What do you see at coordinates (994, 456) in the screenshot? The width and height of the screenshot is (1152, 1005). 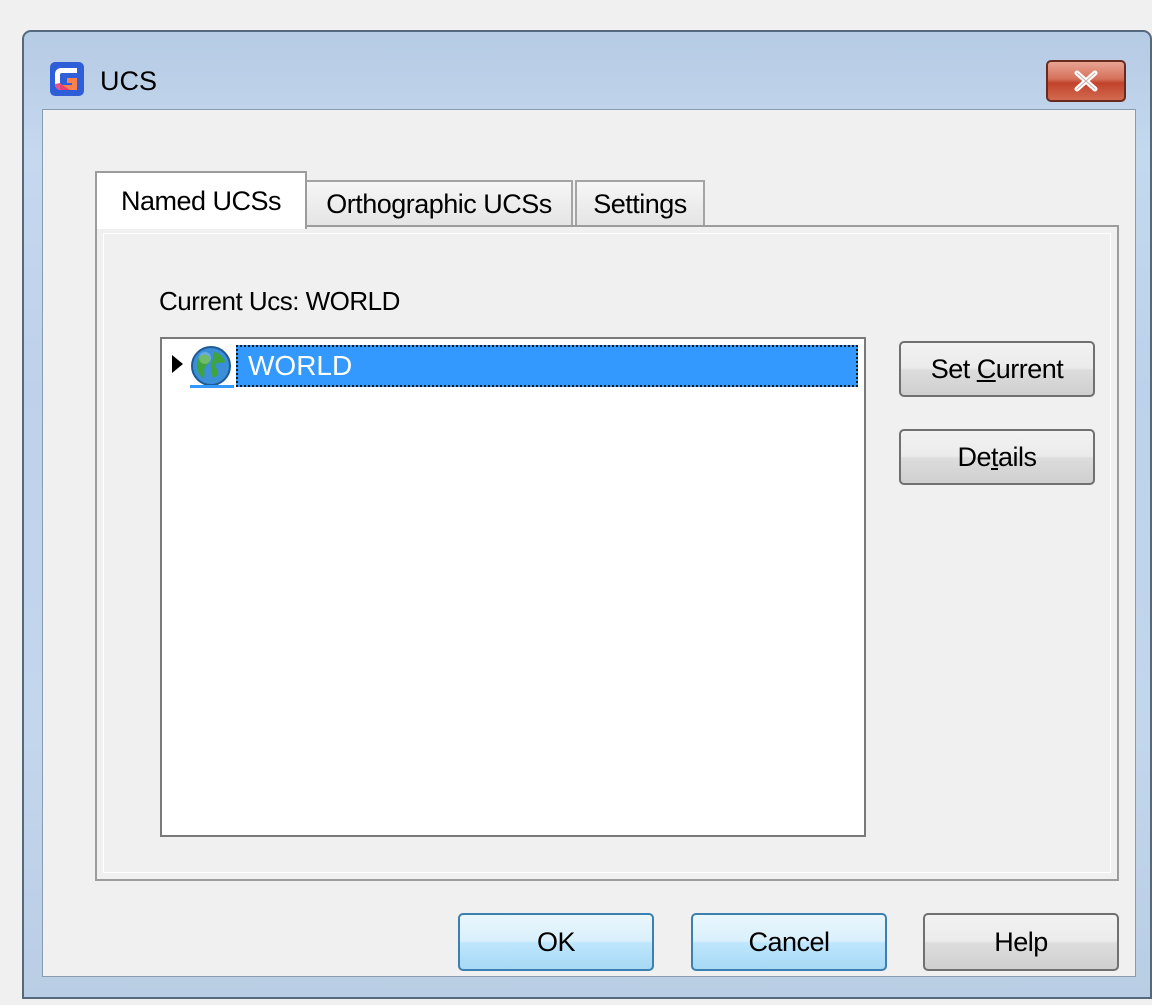 I see `details-mnemonic: t` at bounding box center [994, 456].